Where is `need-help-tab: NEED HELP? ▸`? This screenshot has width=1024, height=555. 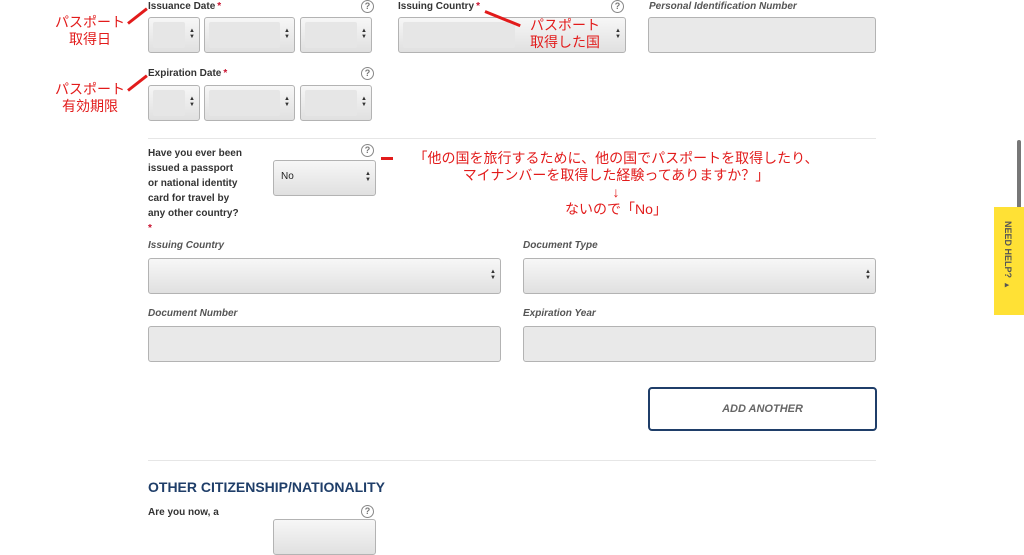 need-help-tab: NEED HELP? ▸ is located at coordinates (1009, 261).